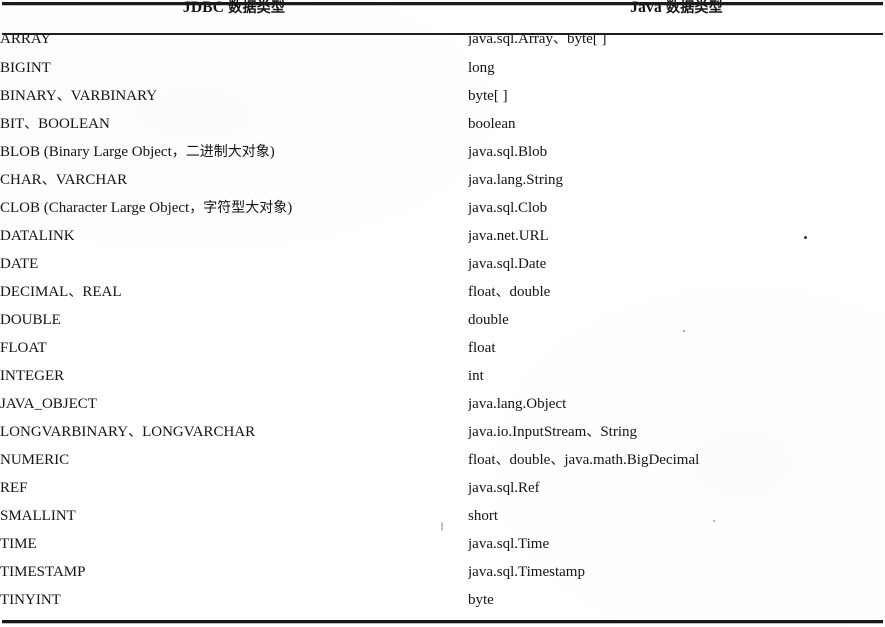 The width and height of the screenshot is (885, 627). Describe the element at coordinates (442, 489) in the screenshot. I see `table-row: REF java.sql.Ref` at that location.